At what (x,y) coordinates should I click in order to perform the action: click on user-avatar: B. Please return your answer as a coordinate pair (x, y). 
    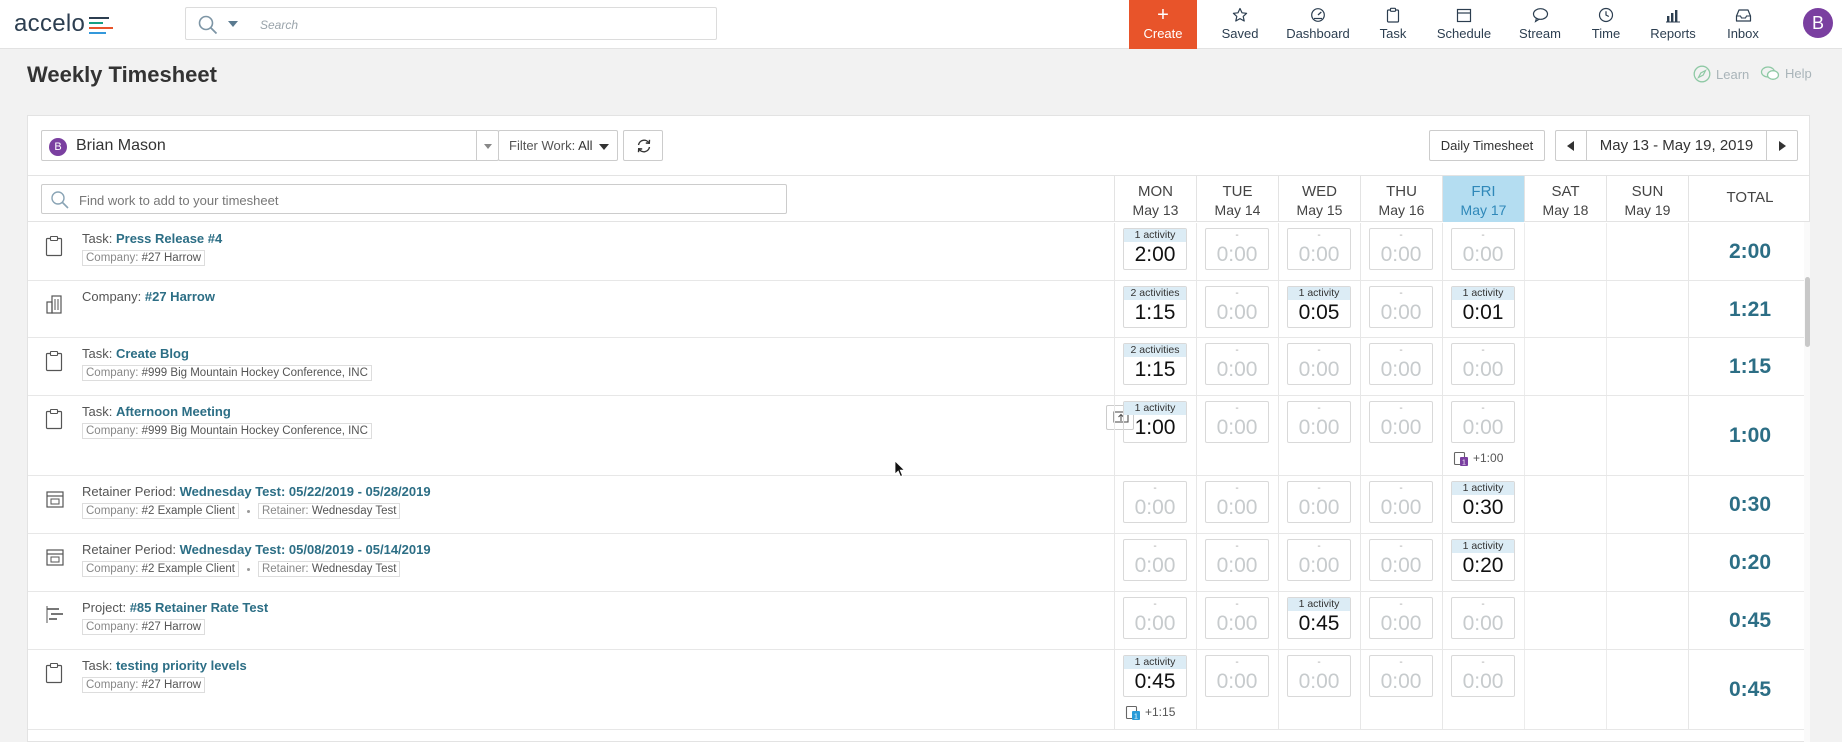
    Looking at the image, I should click on (1818, 23).